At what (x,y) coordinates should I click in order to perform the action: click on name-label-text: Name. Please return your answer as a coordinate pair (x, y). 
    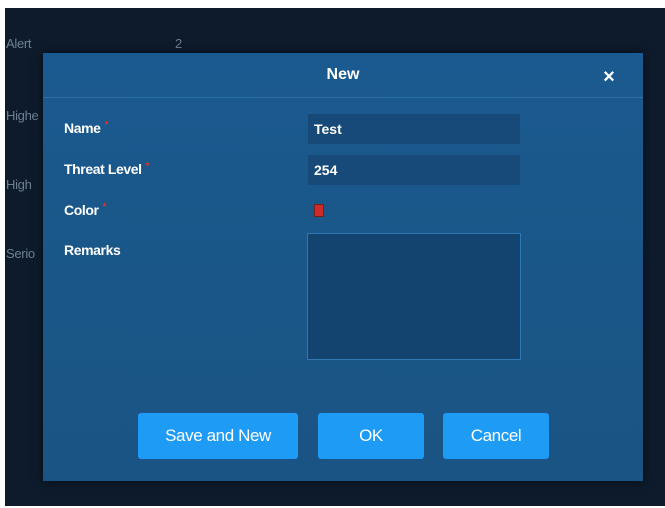
    Looking at the image, I should click on (82, 128).